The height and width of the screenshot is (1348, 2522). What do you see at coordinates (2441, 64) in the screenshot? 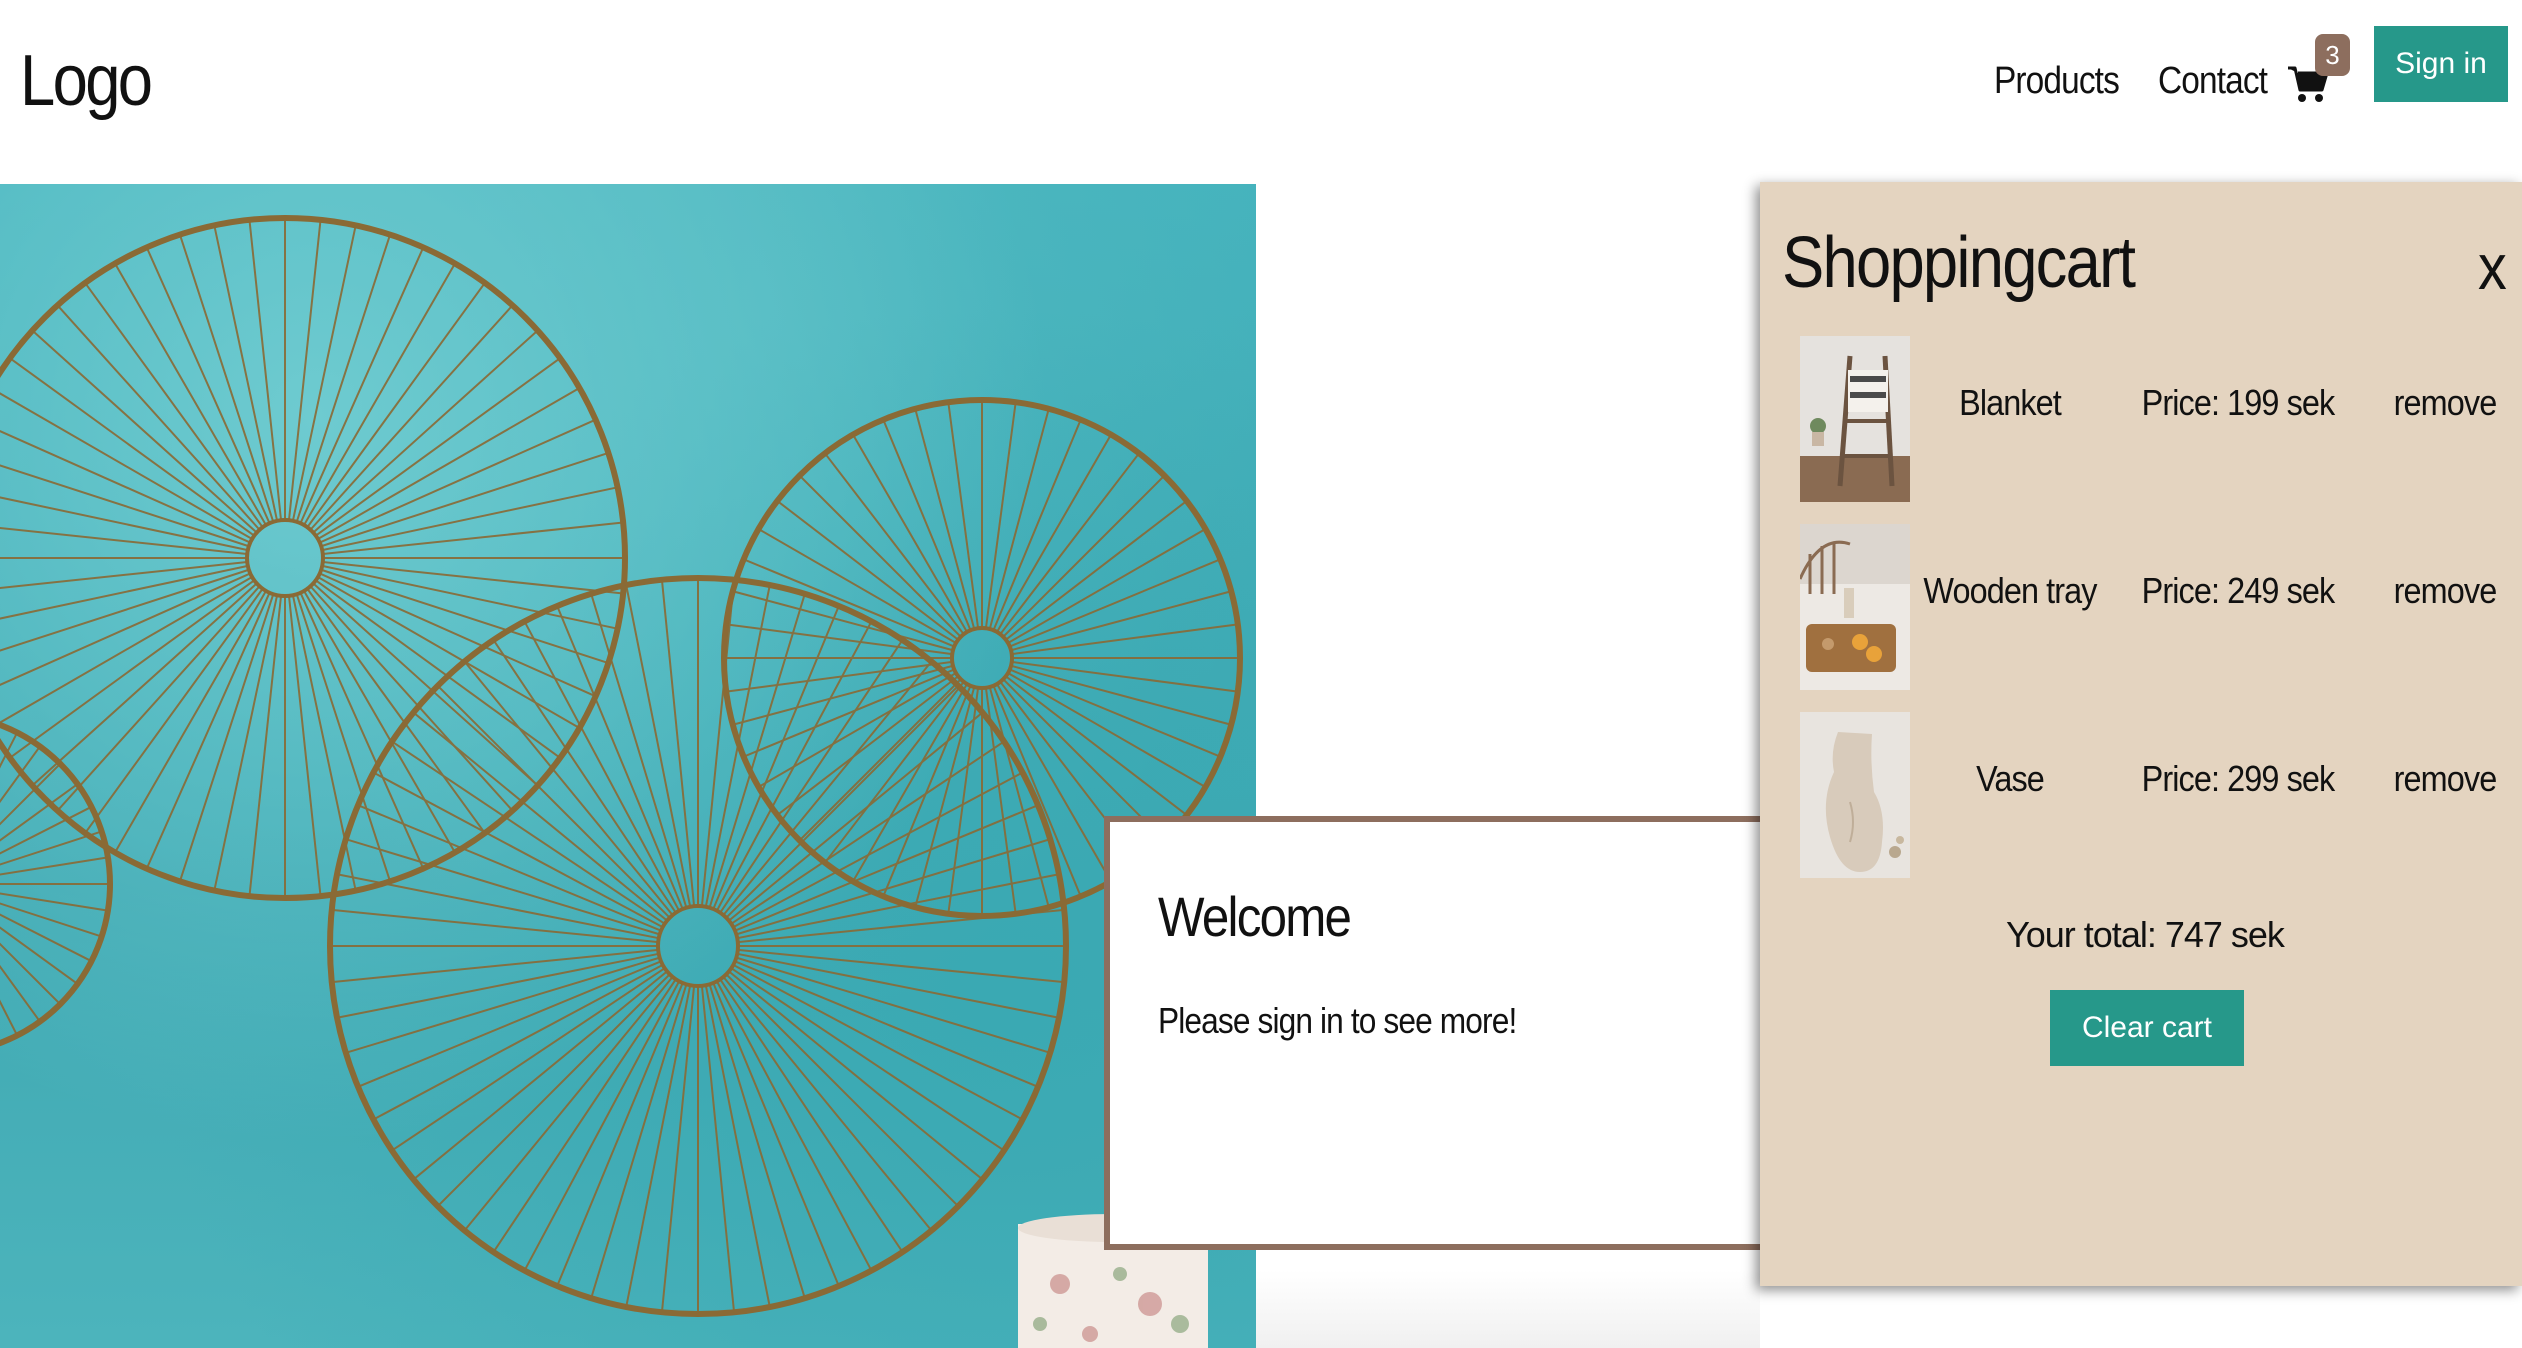
I see `sign-in-button: Sign in` at bounding box center [2441, 64].